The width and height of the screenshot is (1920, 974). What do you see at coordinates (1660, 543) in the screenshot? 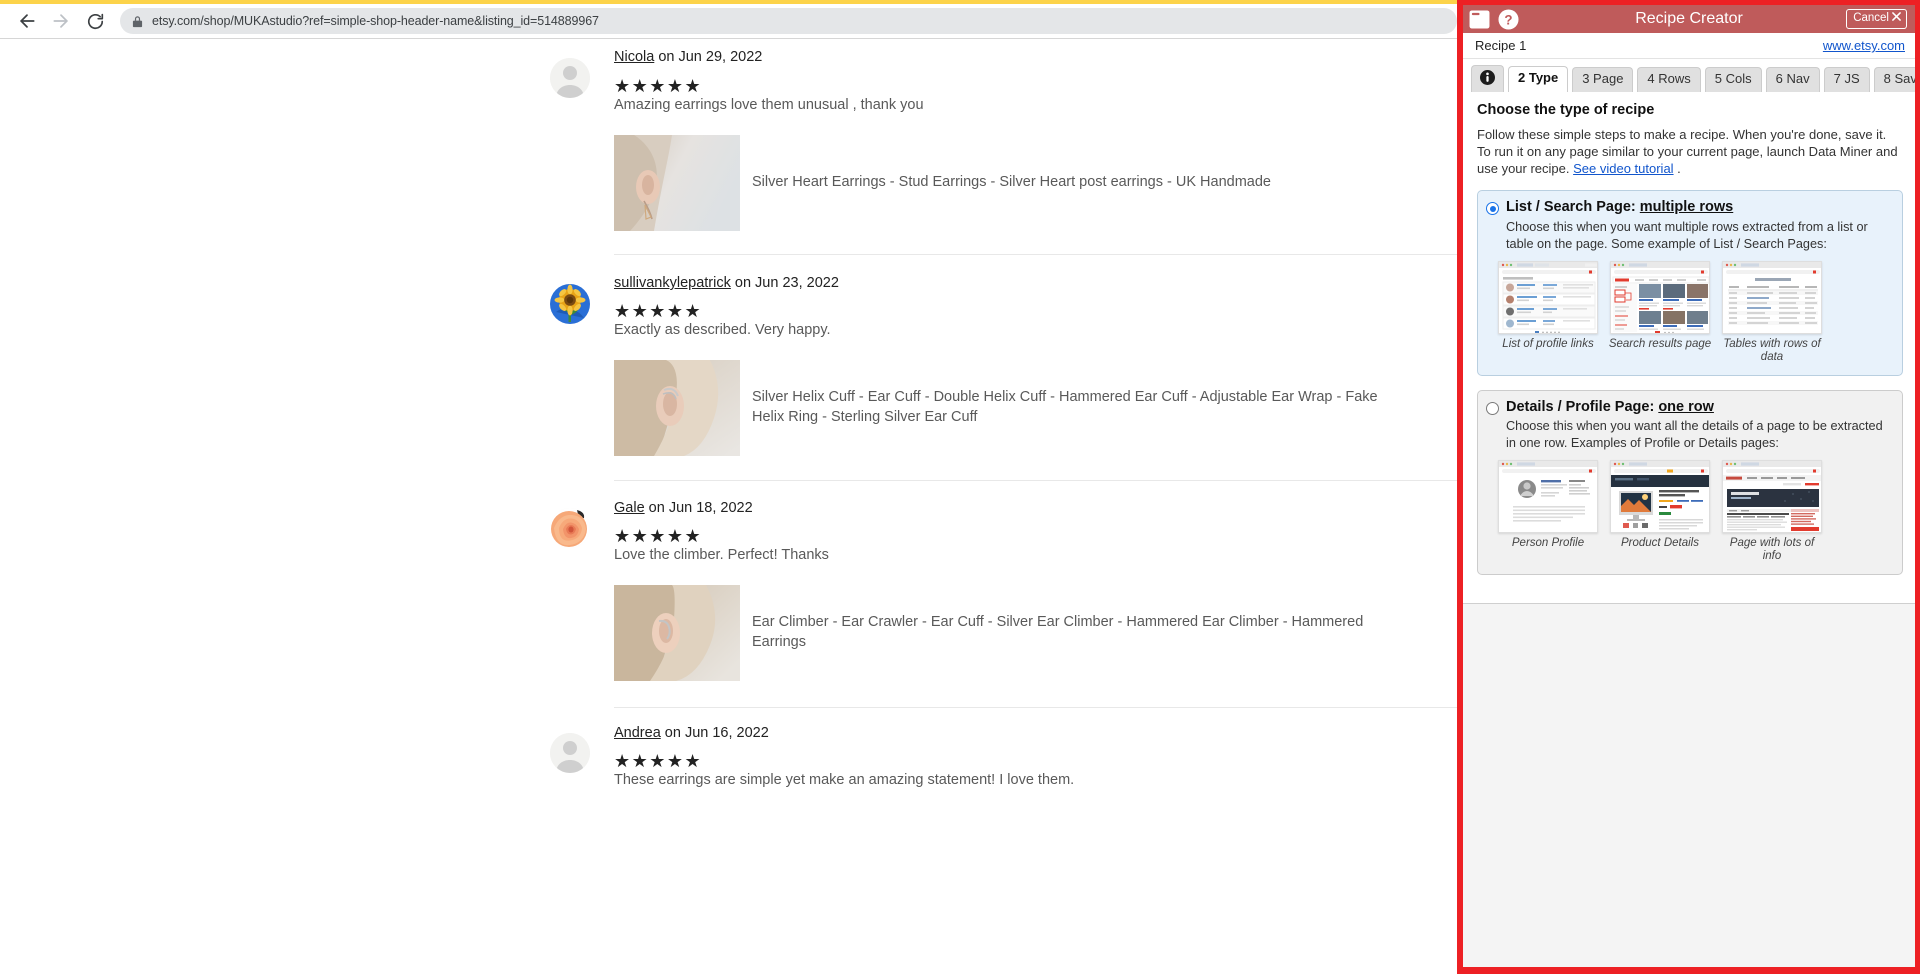
I see `example-caption: Product Details` at bounding box center [1660, 543].